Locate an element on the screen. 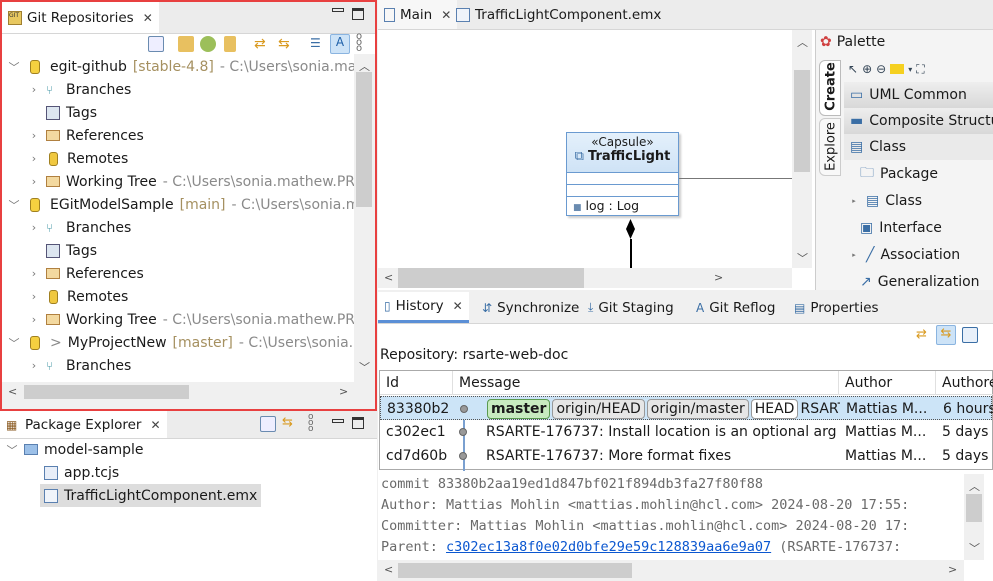 The height and width of the screenshot is (581, 993). ref-badge: origin/HEAD is located at coordinates (598, 409).